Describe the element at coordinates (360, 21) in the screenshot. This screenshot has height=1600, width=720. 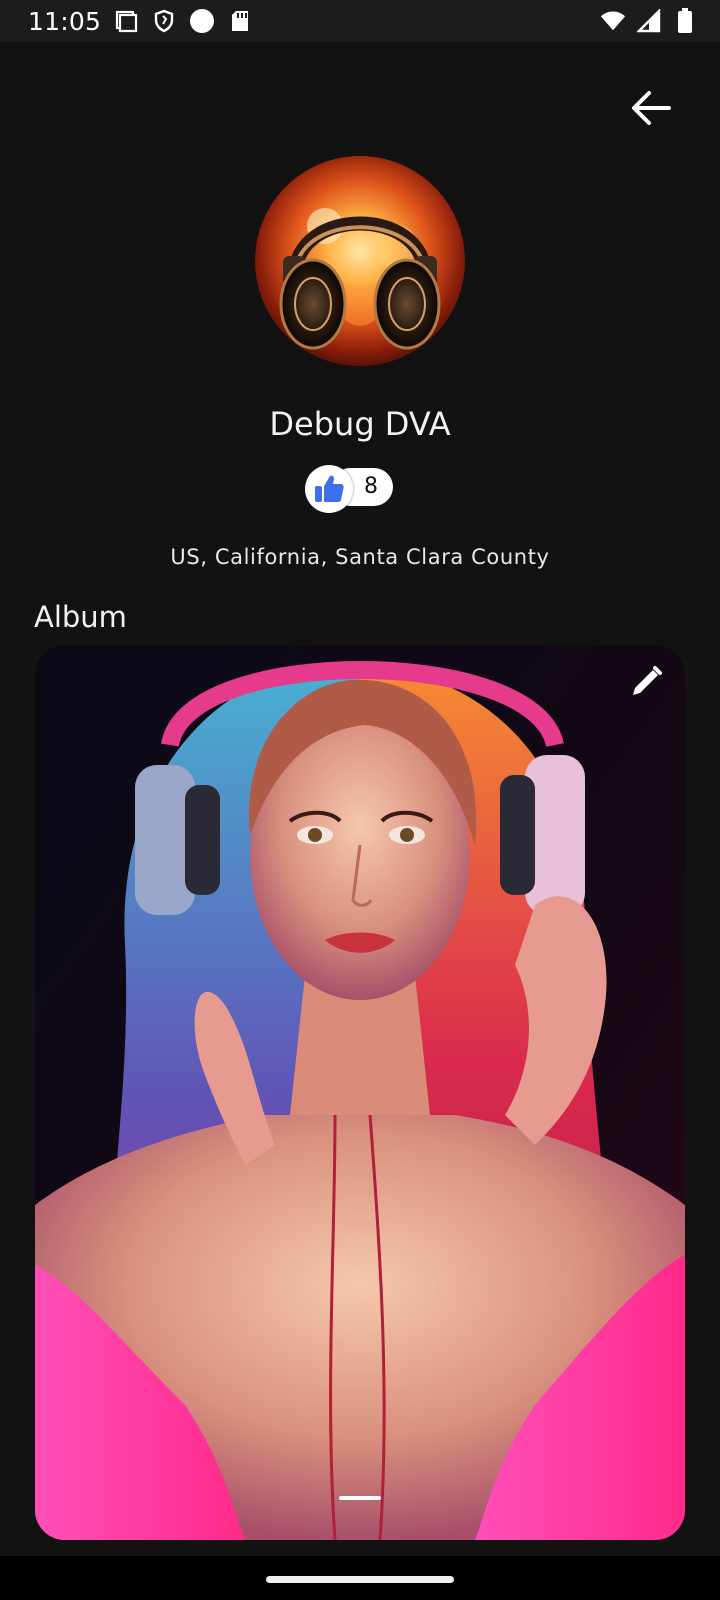
I see `status-bar: 11:05` at that location.